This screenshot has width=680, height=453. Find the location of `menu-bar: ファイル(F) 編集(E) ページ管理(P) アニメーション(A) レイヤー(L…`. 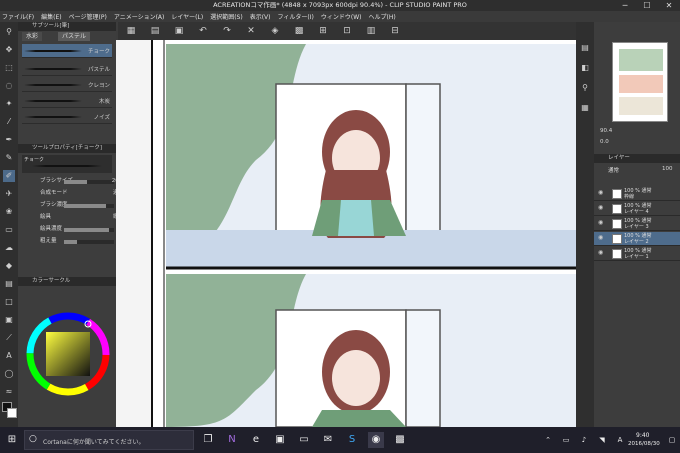

menu-bar: ファイル(F) 編集(E) ページ管理(P) アニメーション(A) レイヤー(L… is located at coordinates (340, 16).